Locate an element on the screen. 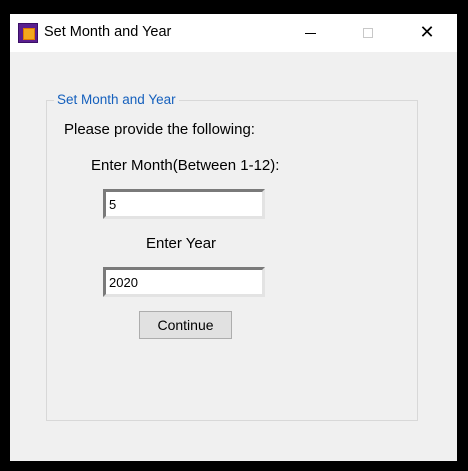 The image size is (468, 471). year-label: Enter Year is located at coordinates (181, 243).